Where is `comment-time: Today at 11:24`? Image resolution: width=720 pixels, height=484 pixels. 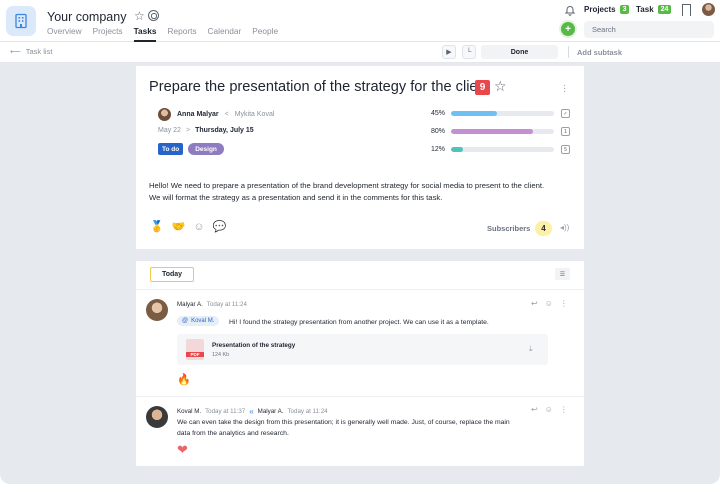 comment-time: Today at 11:24 is located at coordinates (226, 304).